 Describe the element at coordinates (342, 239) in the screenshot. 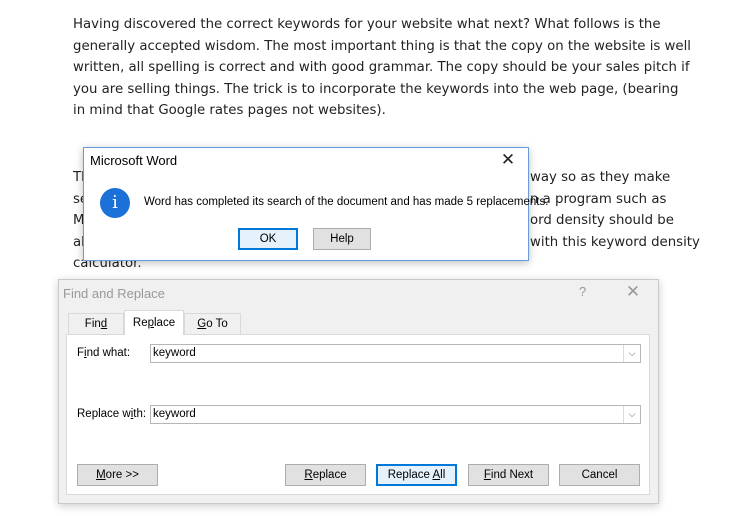

I see `help-button: Help` at that location.